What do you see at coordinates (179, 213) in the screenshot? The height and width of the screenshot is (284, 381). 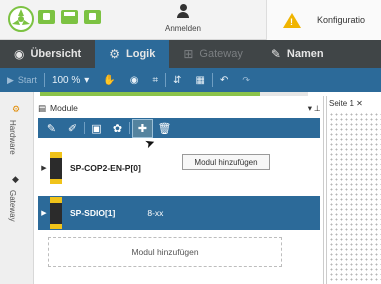 I see `module-row-selected: ▶ SP-SDIO[1] 8-xx` at bounding box center [179, 213].